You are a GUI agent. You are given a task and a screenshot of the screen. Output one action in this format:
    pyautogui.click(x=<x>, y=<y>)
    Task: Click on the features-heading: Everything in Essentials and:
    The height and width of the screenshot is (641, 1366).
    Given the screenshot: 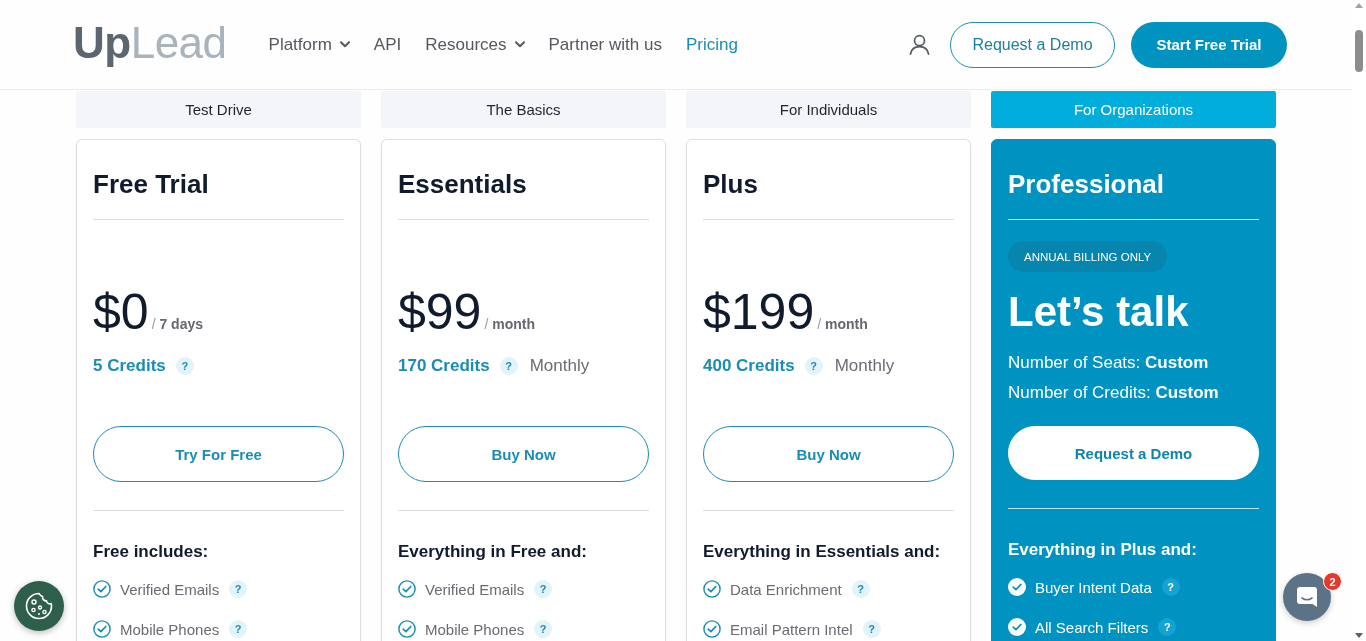 What is the action you would take?
    pyautogui.click(x=822, y=552)
    